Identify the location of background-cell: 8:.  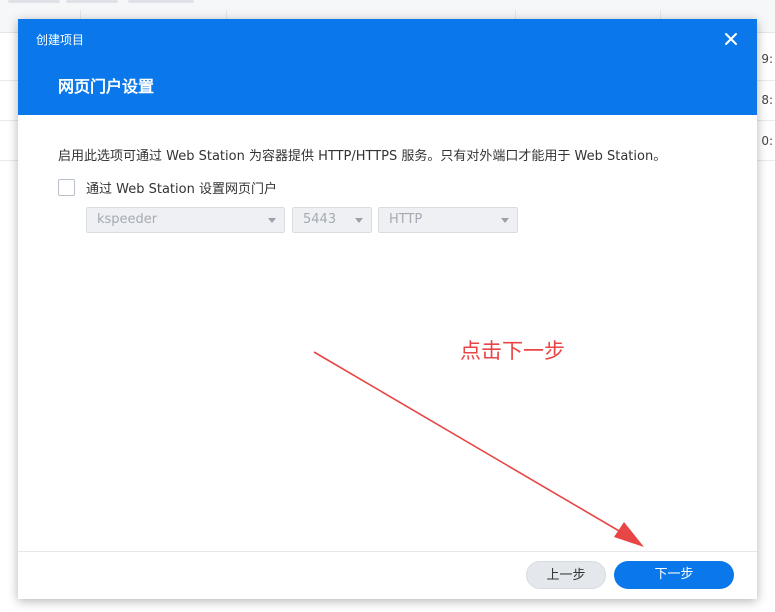
(767, 100).